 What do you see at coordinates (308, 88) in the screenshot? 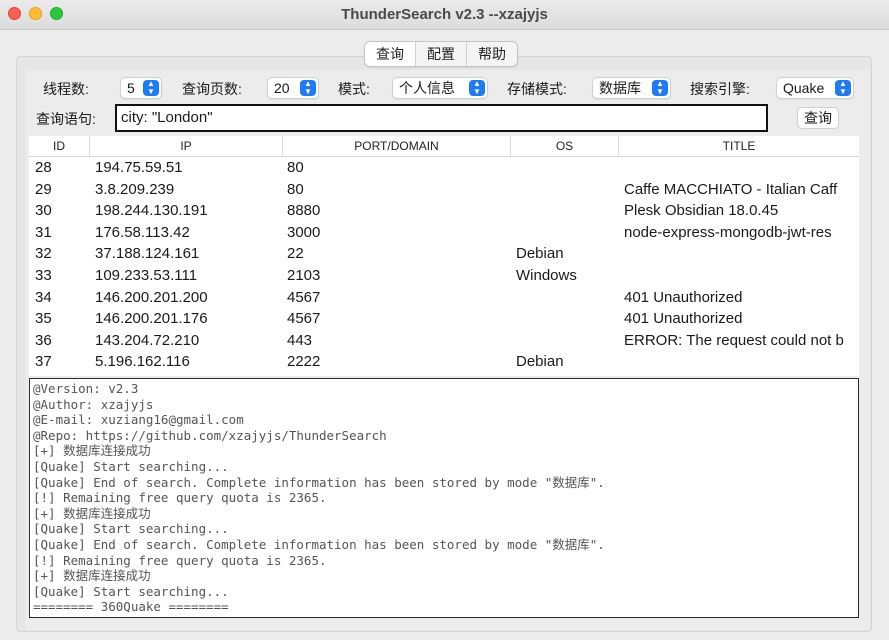
I see `pages-stepper-icon: ▲ ▼` at bounding box center [308, 88].